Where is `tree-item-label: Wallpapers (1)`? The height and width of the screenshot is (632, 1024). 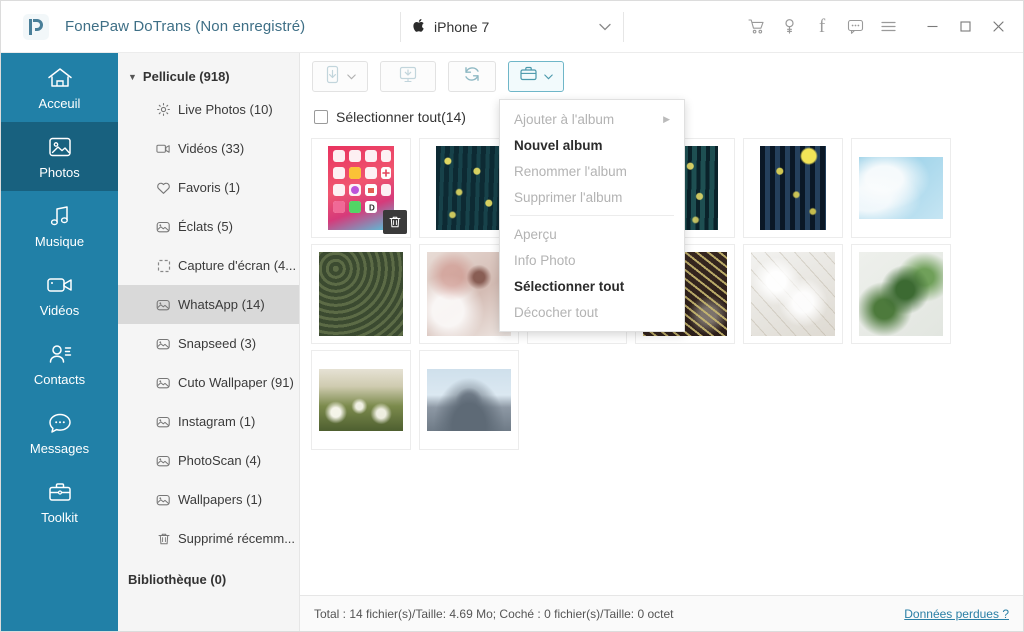 tree-item-label: Wallpapers (1) is located at coordinates (220, 499).